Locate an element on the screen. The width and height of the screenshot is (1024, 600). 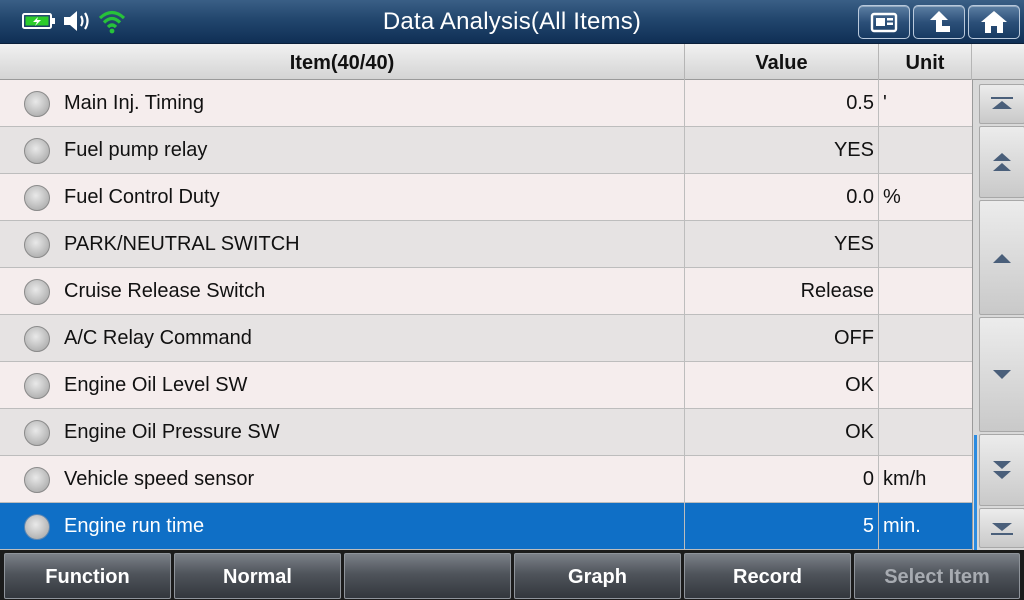
row-unit: min. is located at coordinates (925, 526).